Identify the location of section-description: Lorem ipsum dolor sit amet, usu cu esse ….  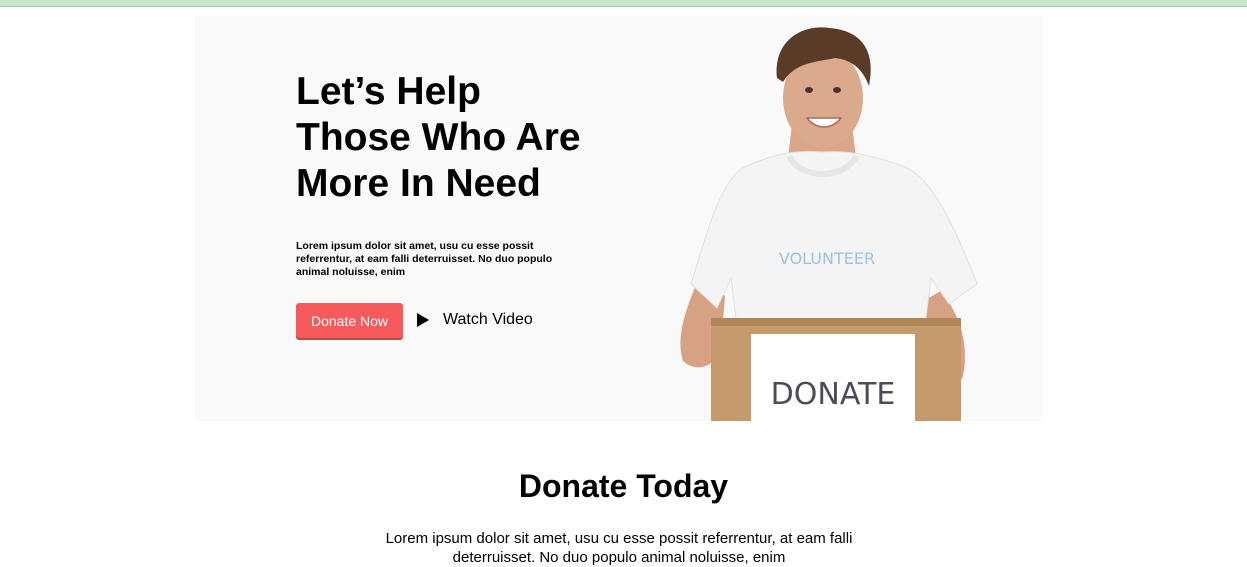
(619, 548).